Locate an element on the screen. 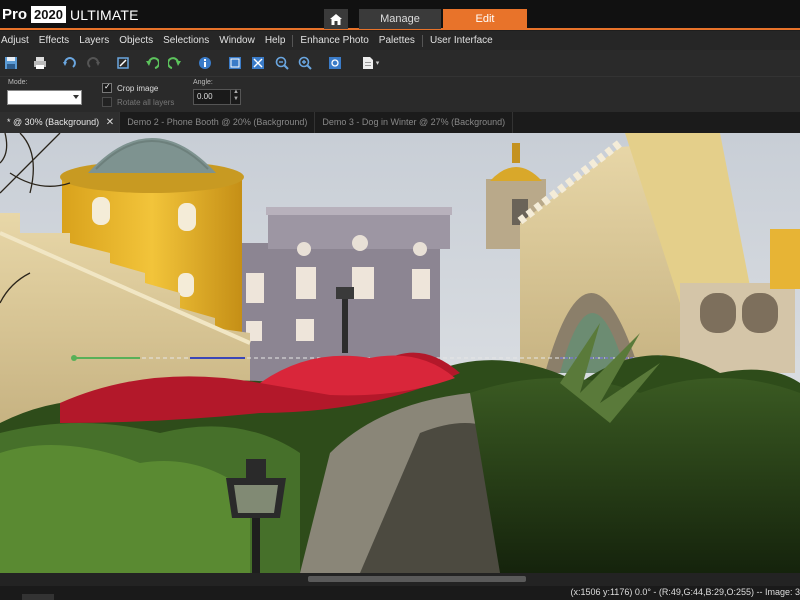 The width and height of the screenshot is (800, 600). app-logo: Pro 2020 ULTIMATE is located at coordinates (70, 14).